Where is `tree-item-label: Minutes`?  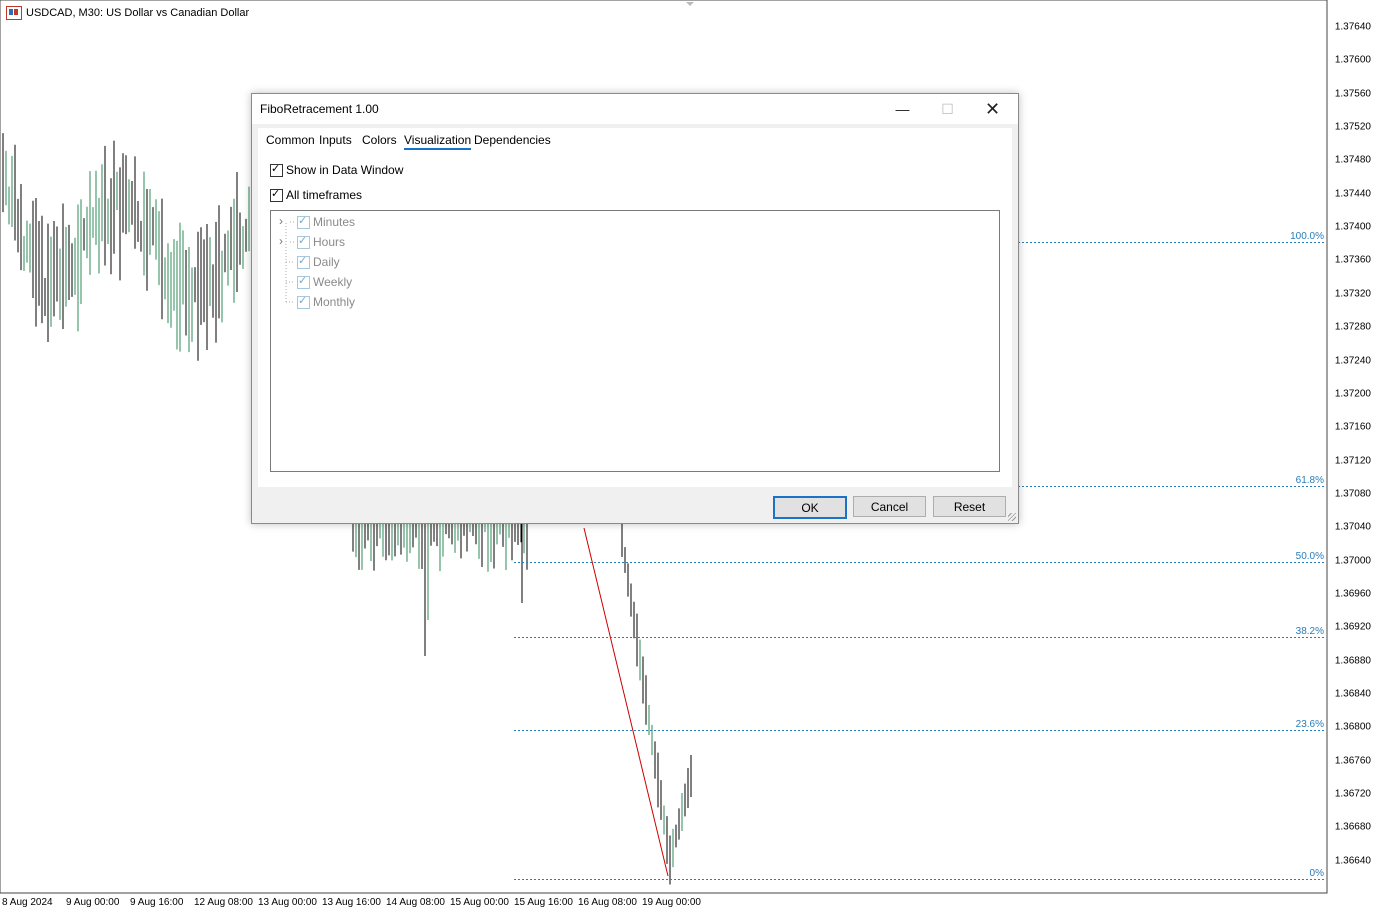
tree-item-label: Minutes is located at coordinates (334, 222).